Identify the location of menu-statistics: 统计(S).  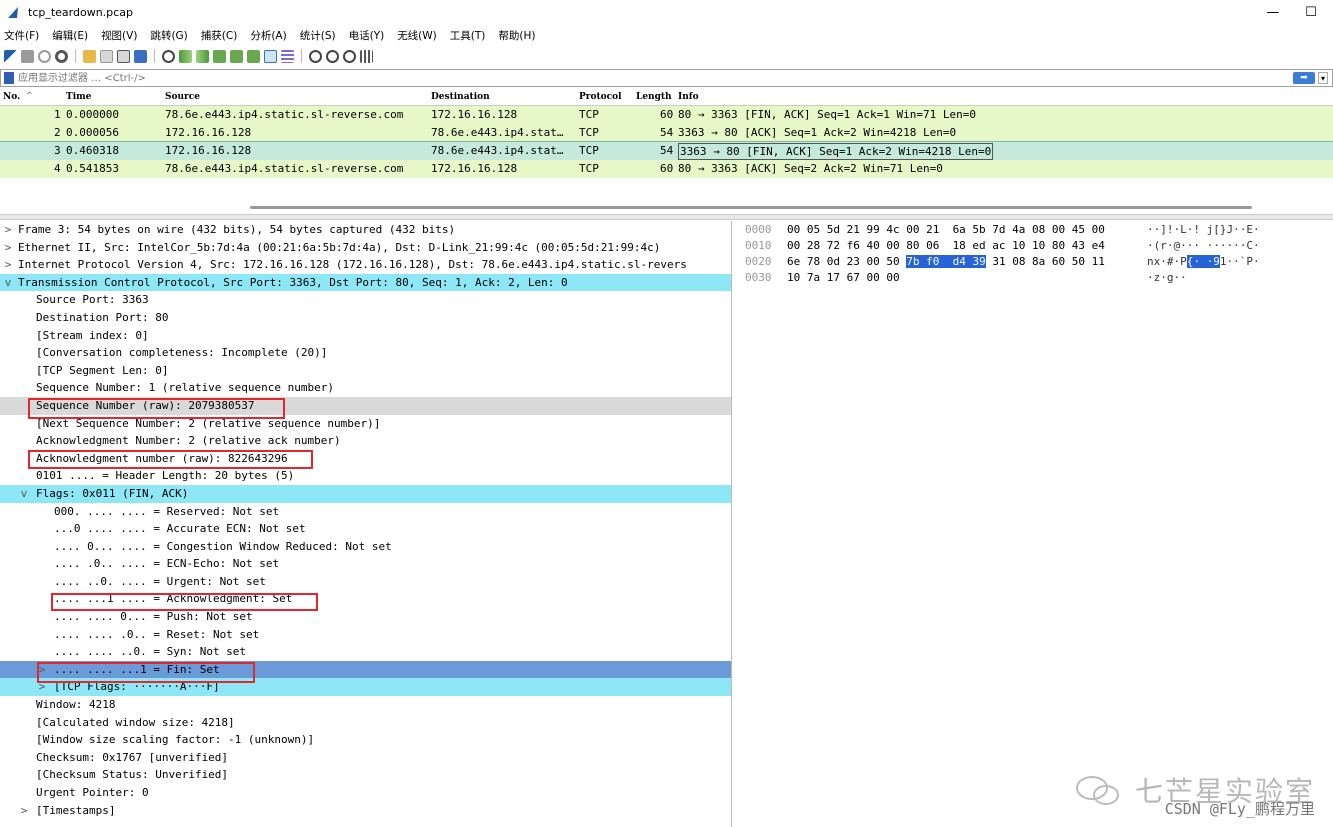
(318, 35).